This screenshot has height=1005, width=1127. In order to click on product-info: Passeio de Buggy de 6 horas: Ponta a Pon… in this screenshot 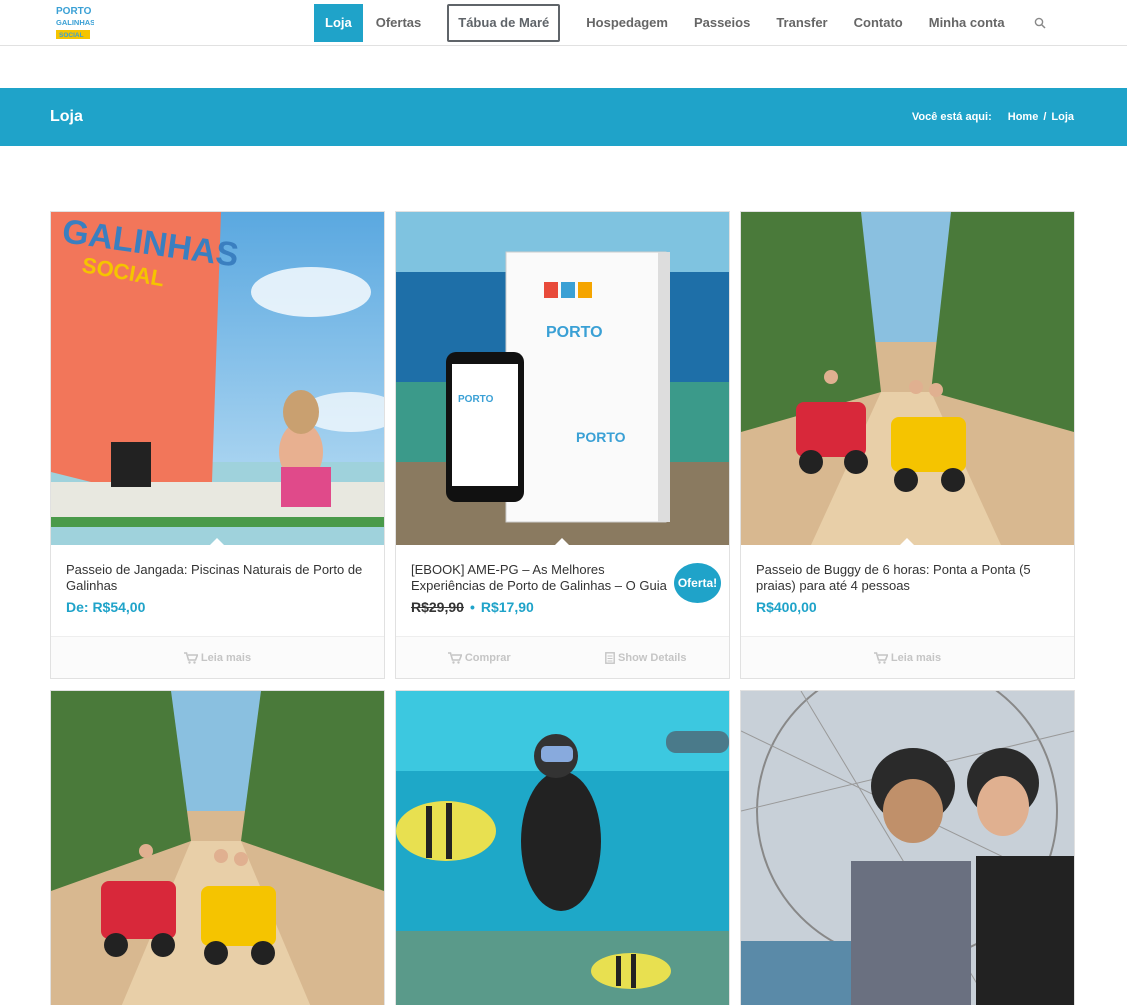, I will do `click(907, 590)`.